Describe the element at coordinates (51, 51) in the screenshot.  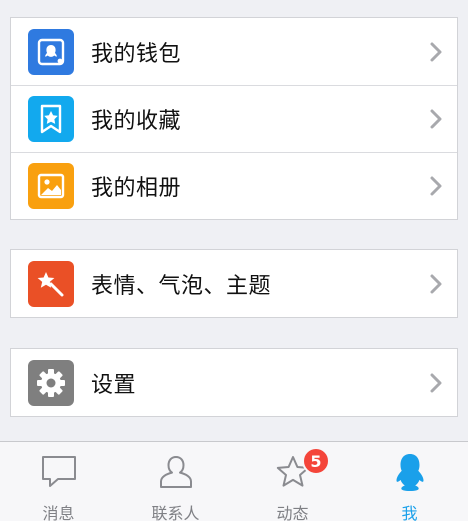
I see `wallet-icon` at that location.